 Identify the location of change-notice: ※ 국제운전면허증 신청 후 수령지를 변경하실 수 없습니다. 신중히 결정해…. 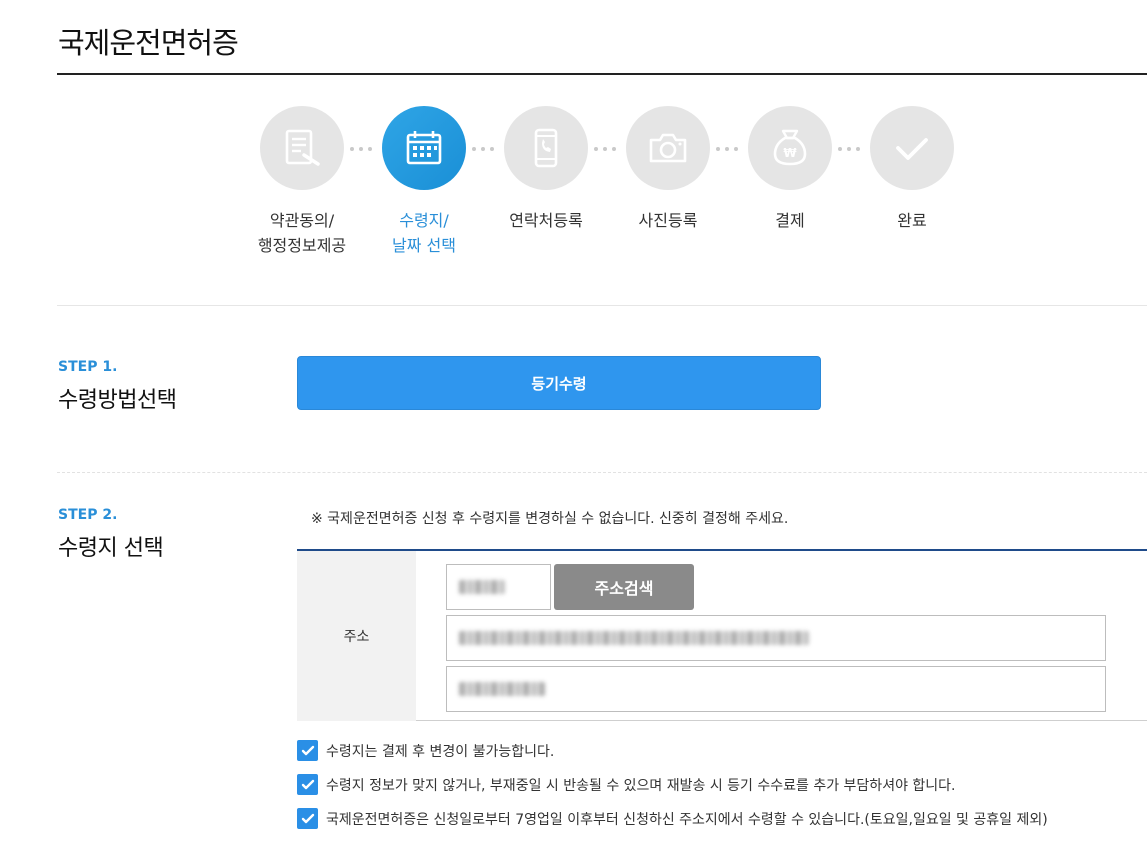
(550, 519).